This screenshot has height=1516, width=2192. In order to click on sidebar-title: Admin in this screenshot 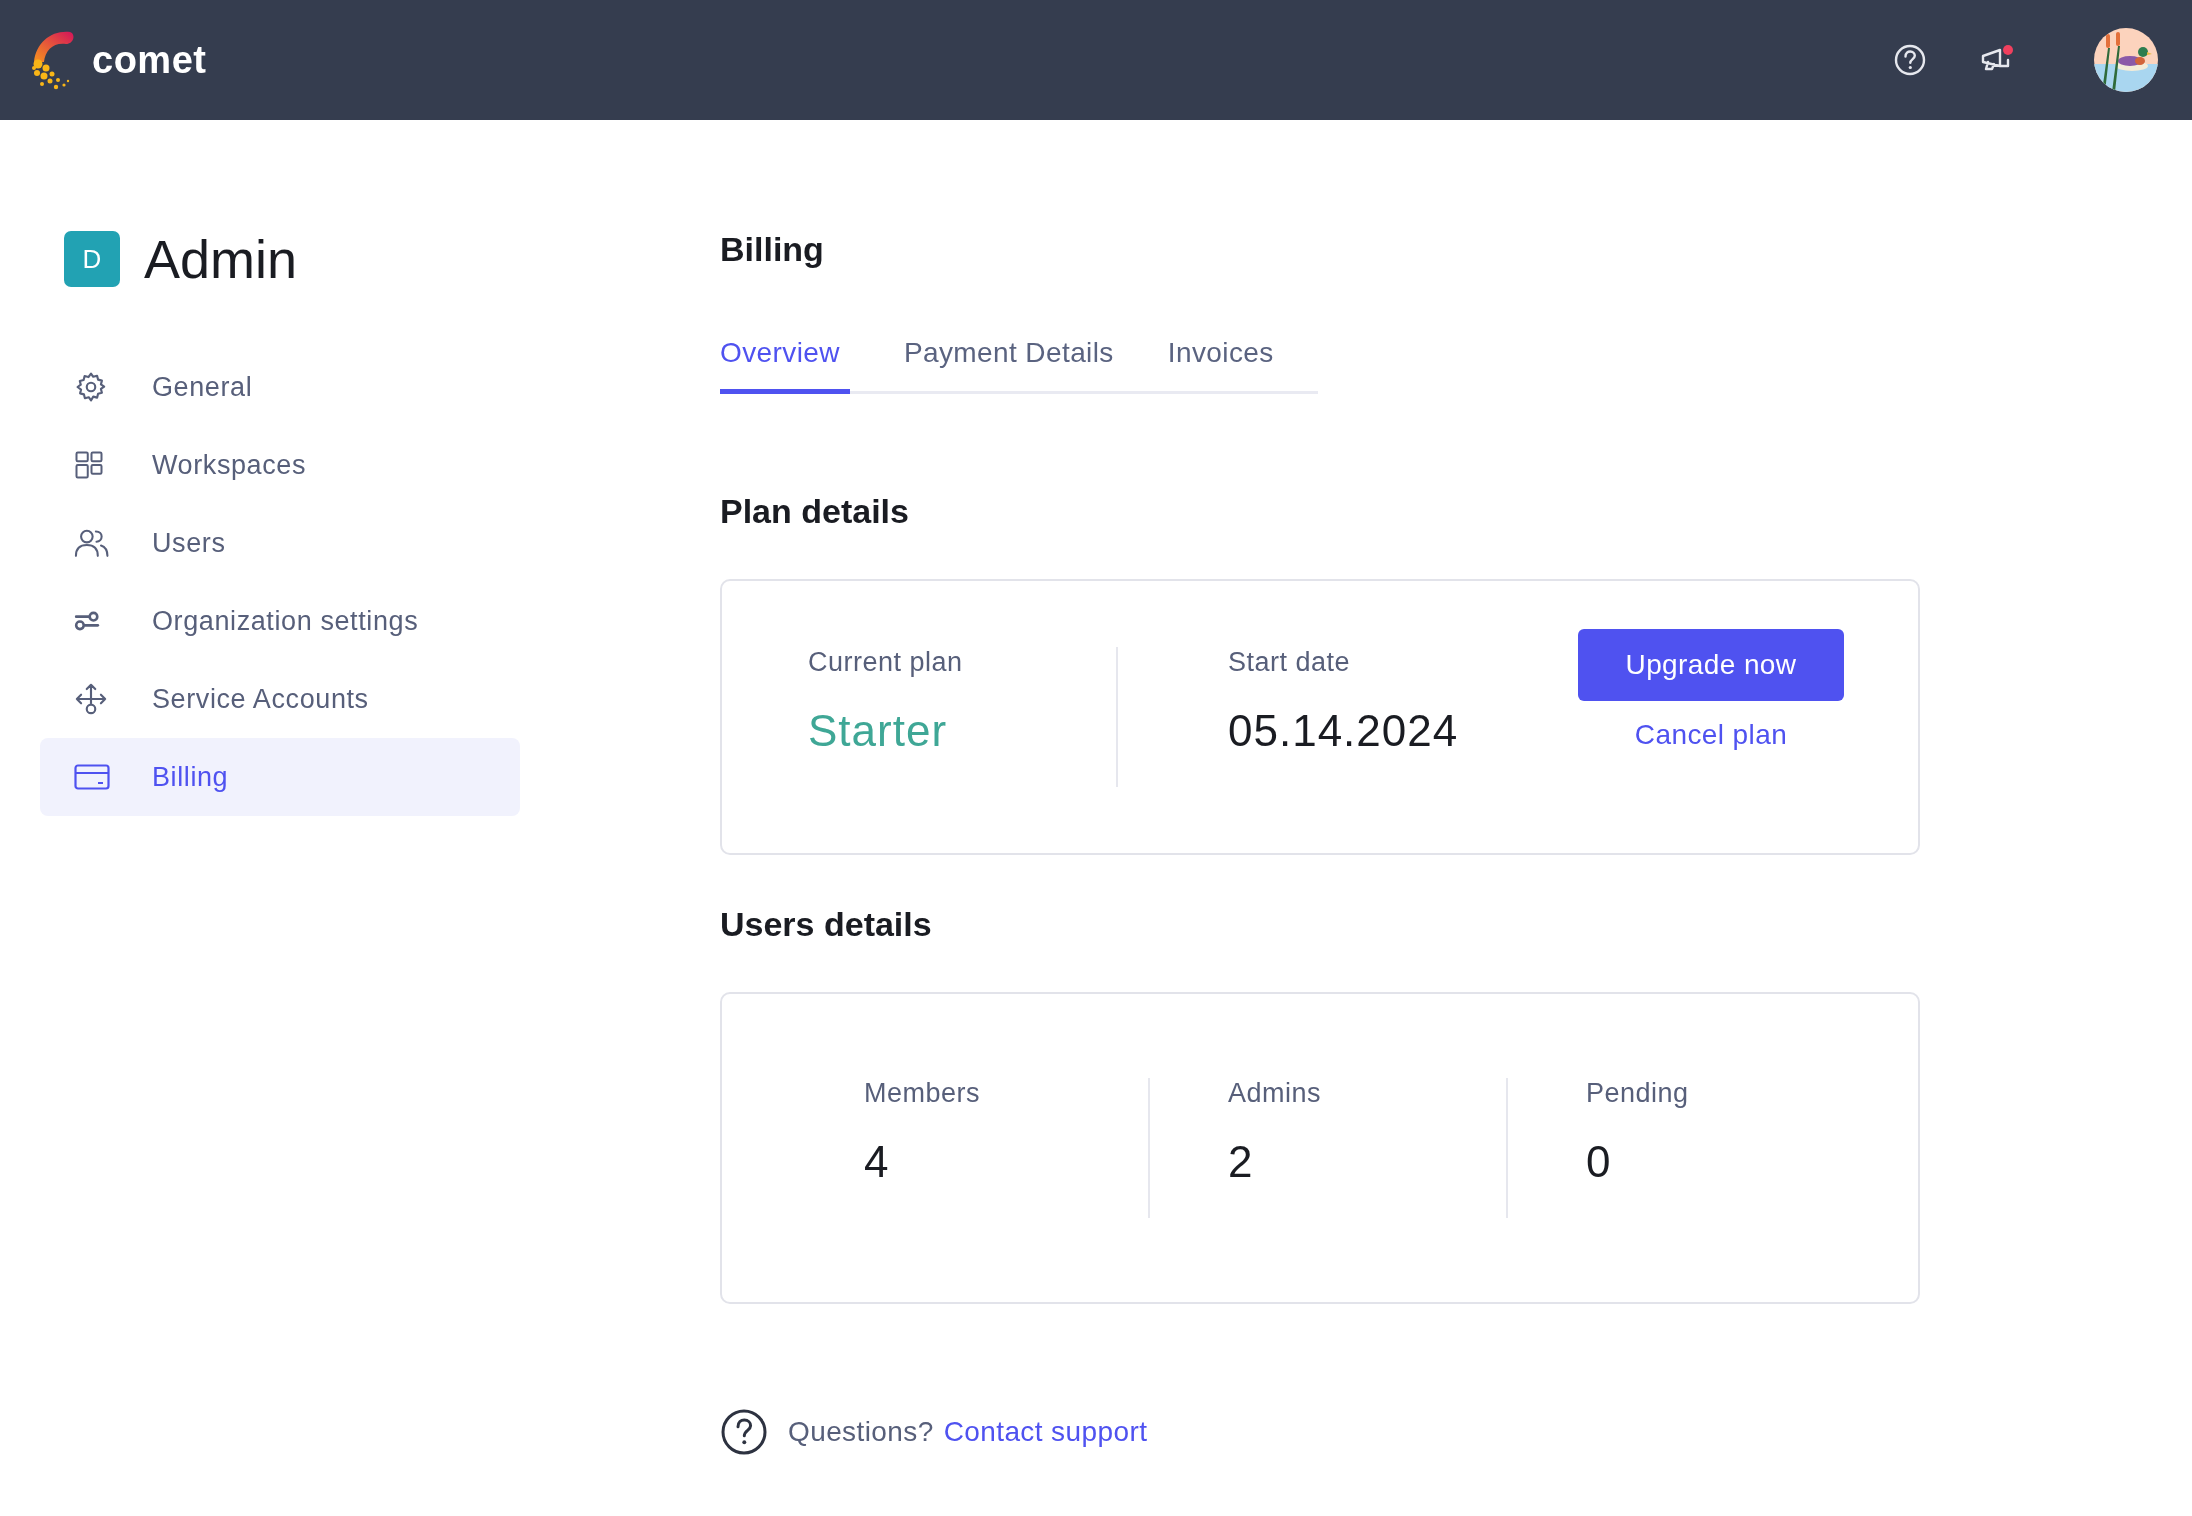, I will do `click(221, 259)`.